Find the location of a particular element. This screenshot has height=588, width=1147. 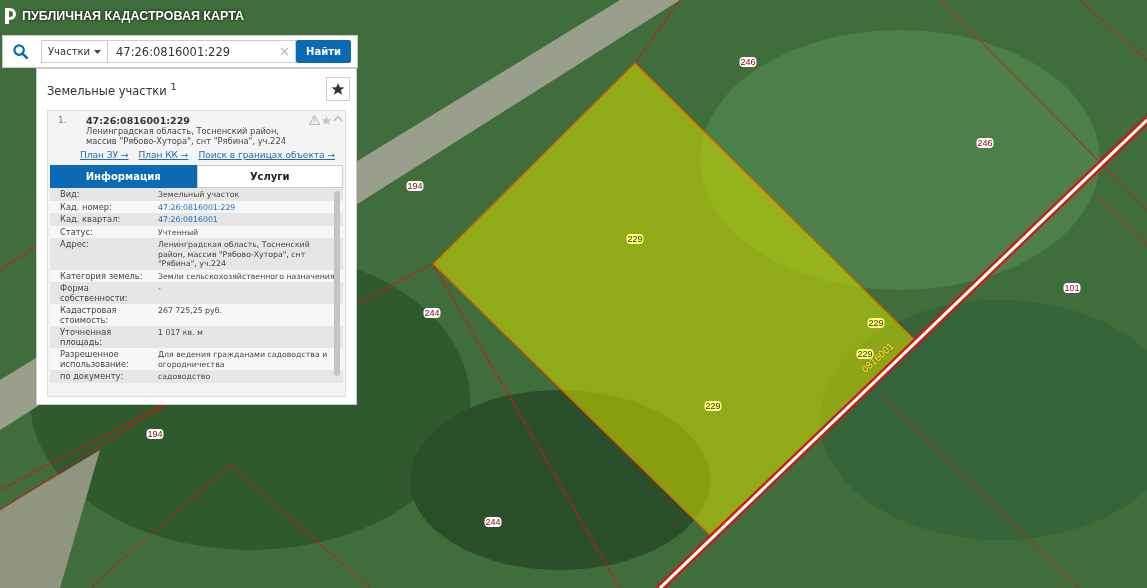

attribute-label: Адрес: is located at coordinates (75, 245).